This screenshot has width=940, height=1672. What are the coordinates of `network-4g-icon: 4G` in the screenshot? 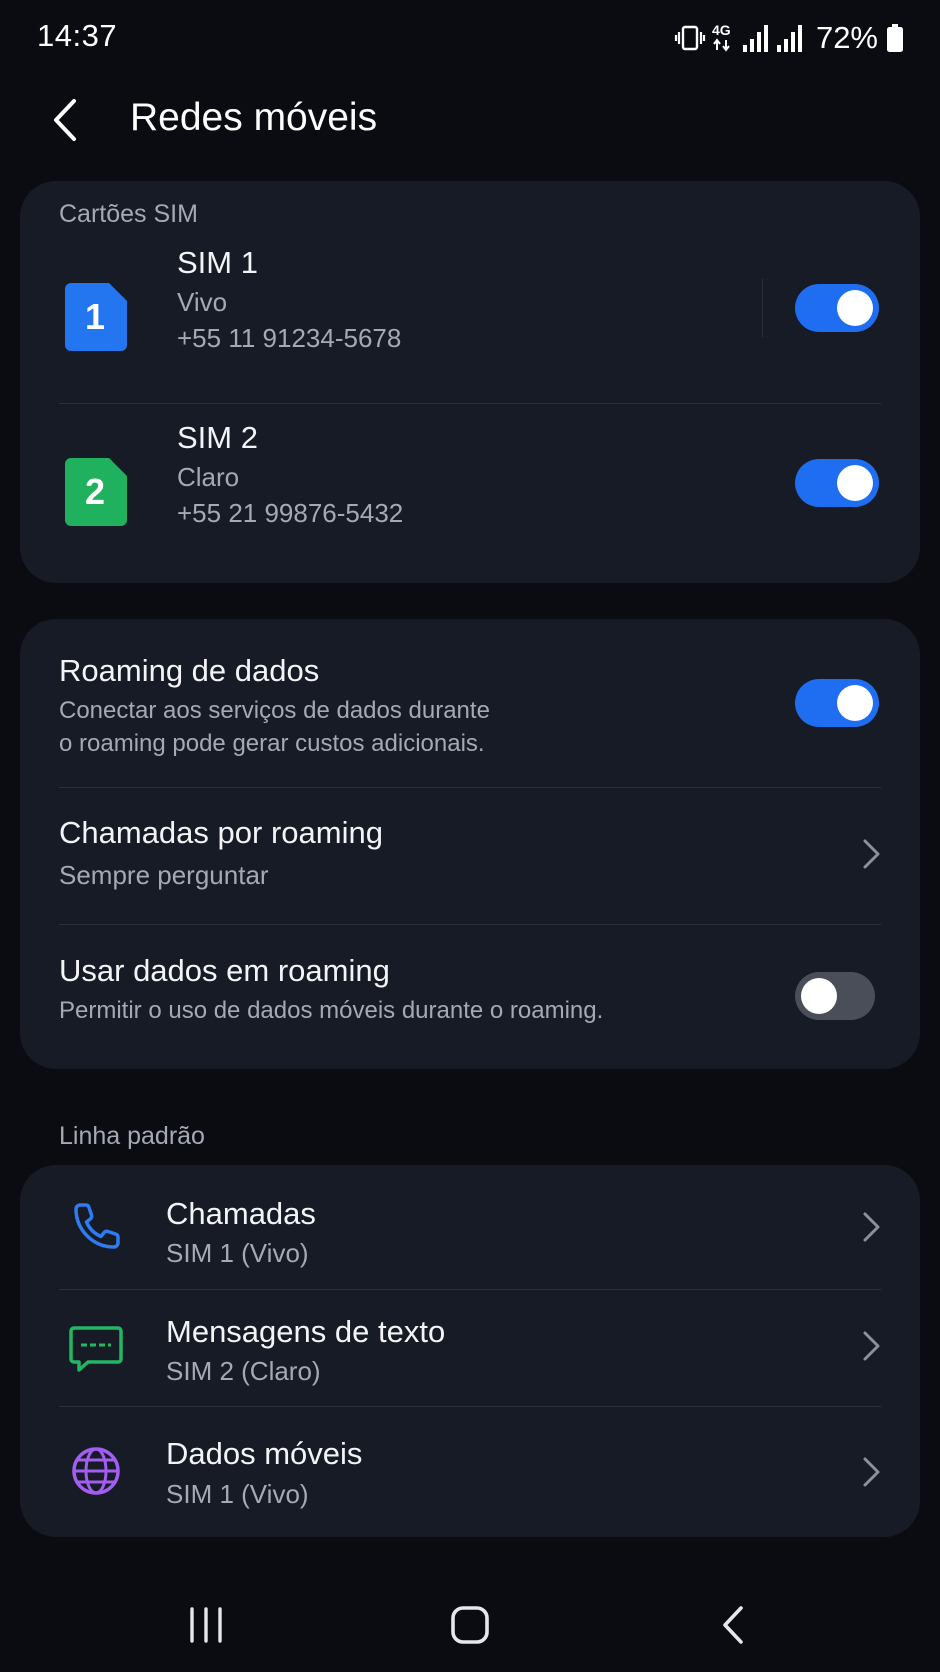 It's located at (724, 38).